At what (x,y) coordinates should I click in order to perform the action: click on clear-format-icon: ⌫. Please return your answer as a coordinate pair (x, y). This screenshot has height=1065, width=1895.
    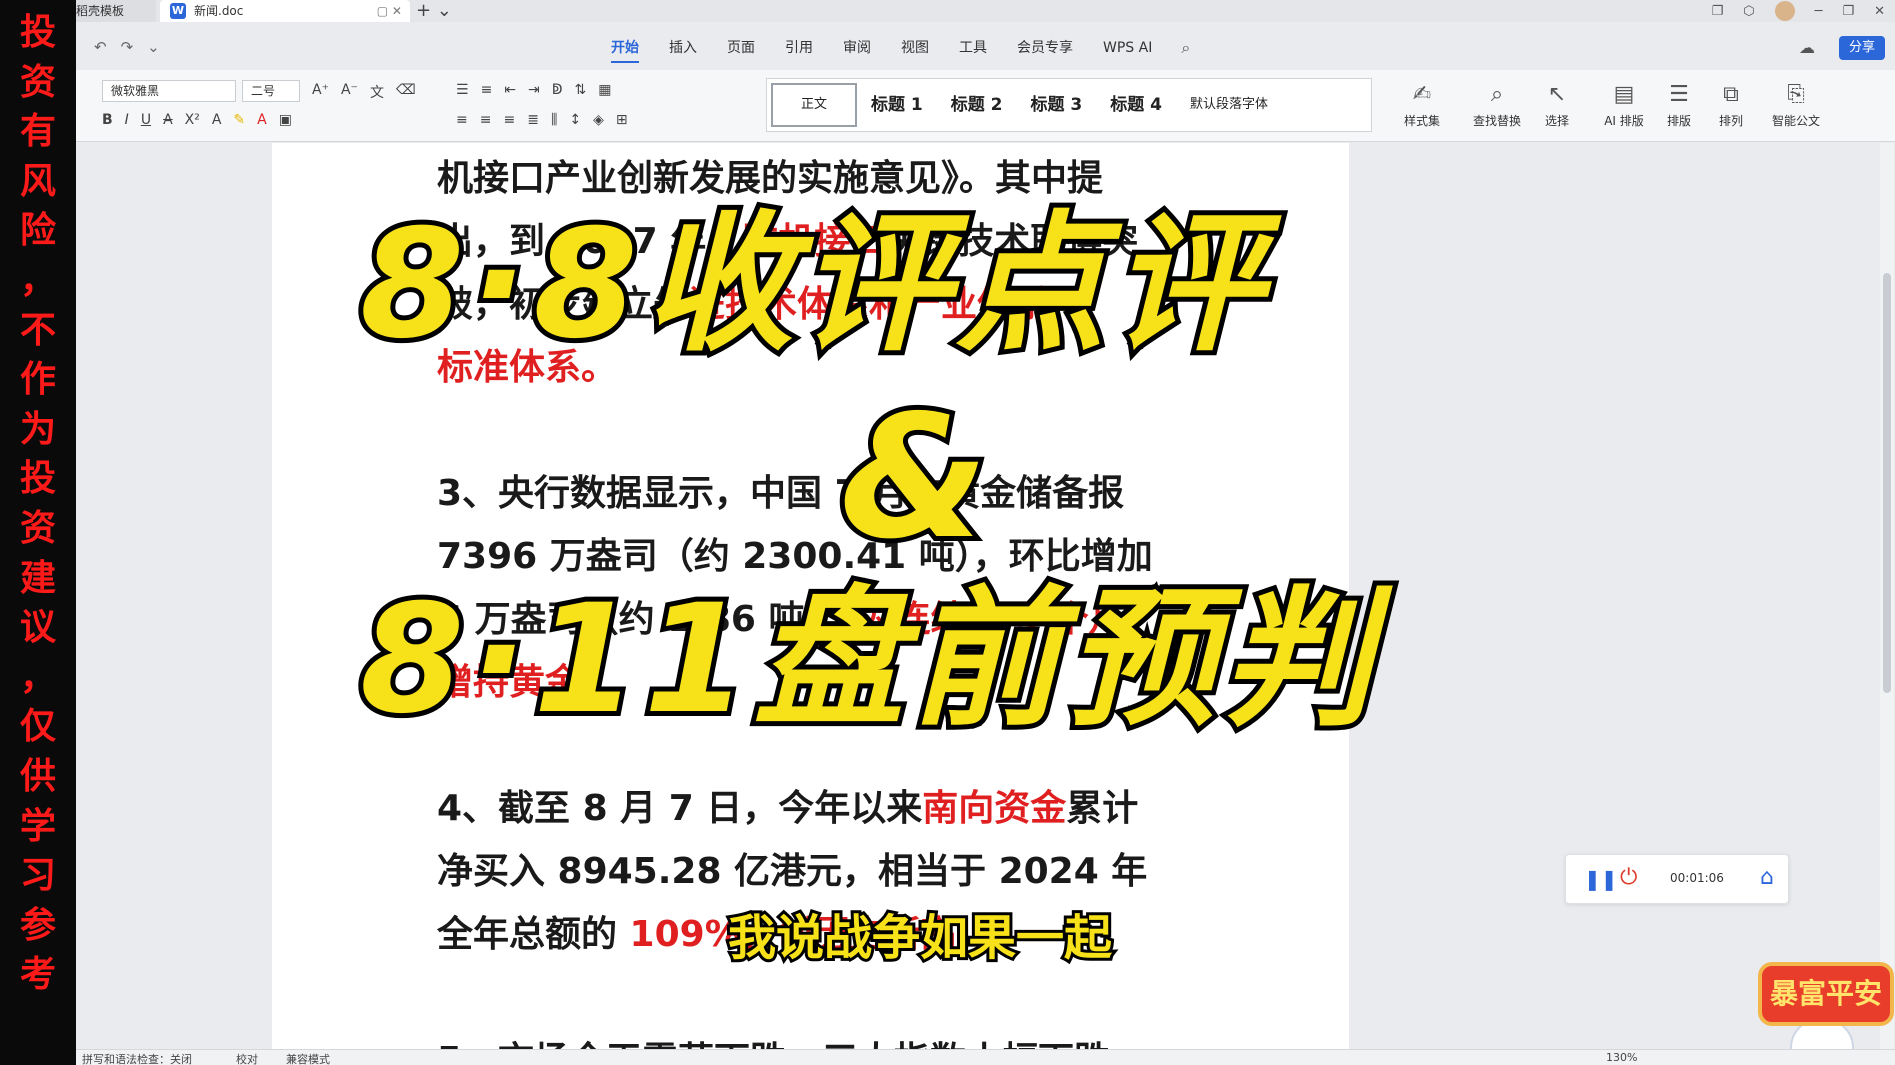
    Looking at the image, I should click on (406, 92).